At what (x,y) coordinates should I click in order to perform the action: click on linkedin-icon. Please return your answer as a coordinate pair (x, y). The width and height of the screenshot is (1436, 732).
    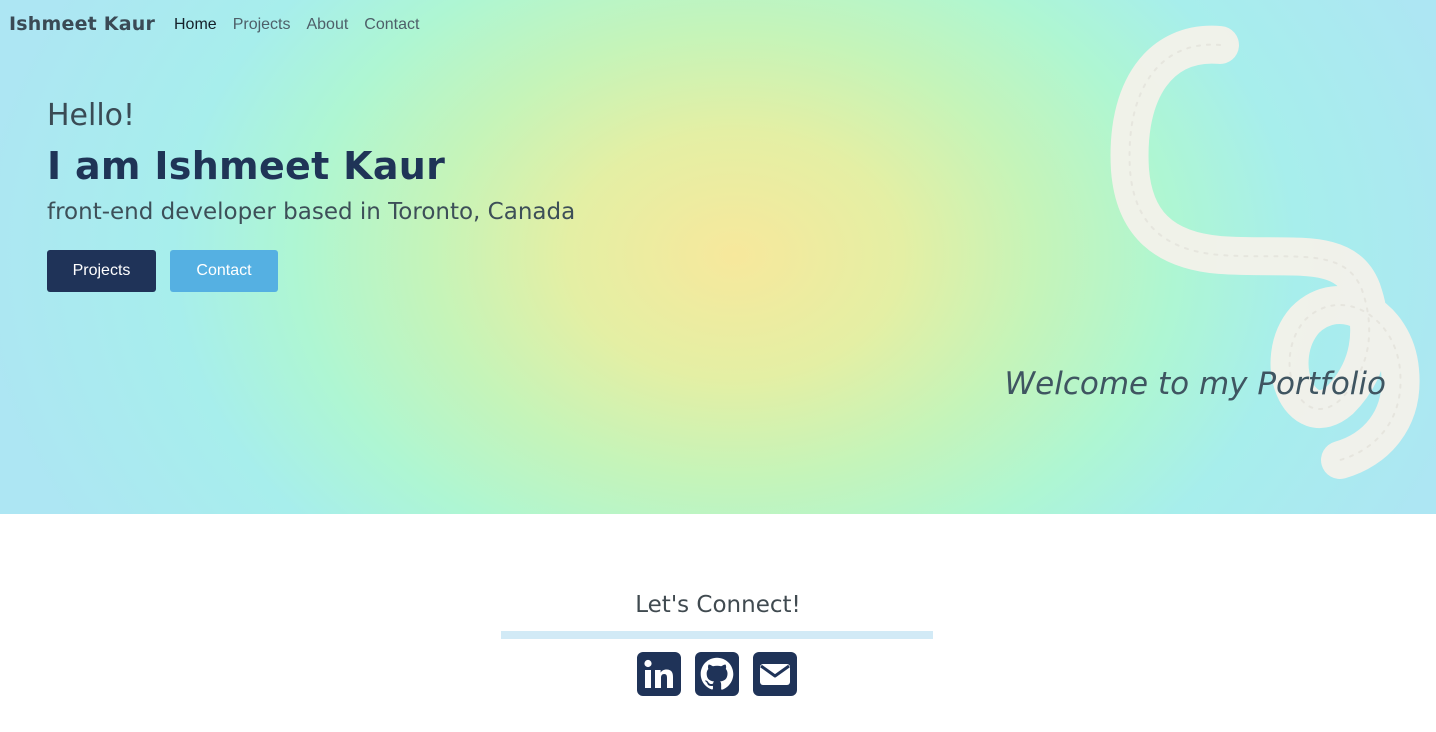
    Looking at the image, I should click on (659, 674).